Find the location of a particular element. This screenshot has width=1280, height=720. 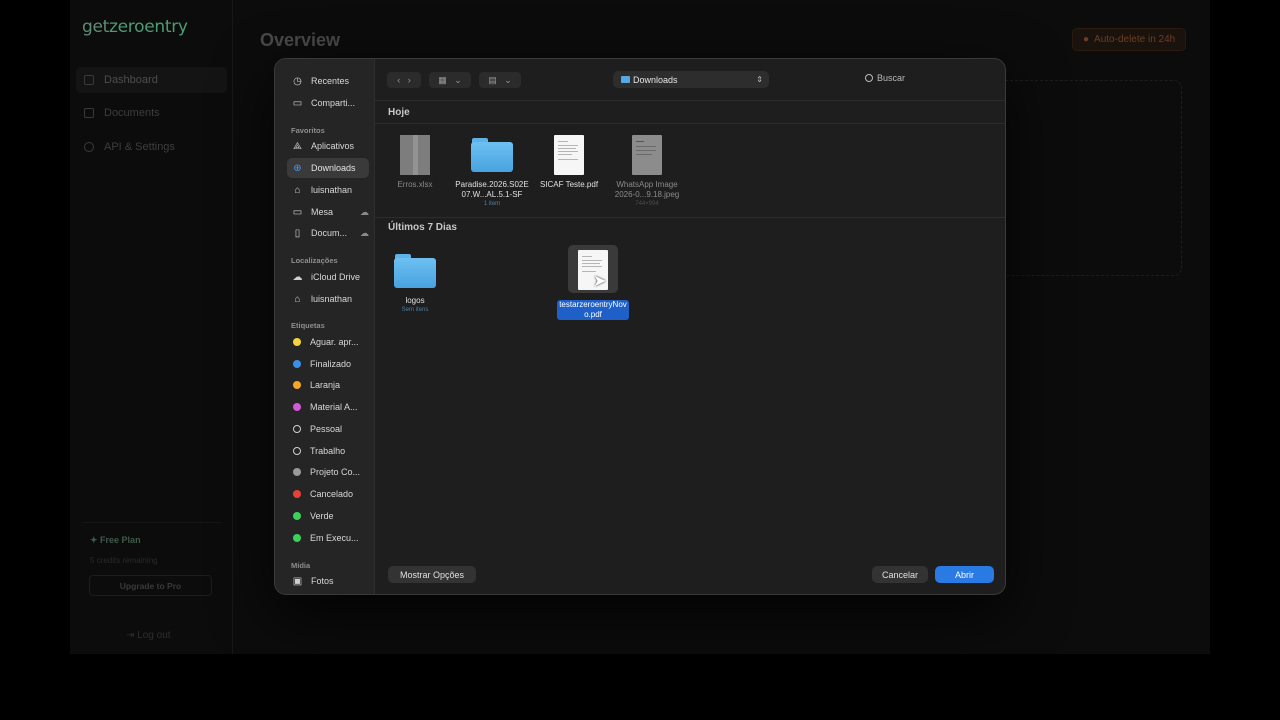

spreadsheet-icon is located at coordinates (415, 155).